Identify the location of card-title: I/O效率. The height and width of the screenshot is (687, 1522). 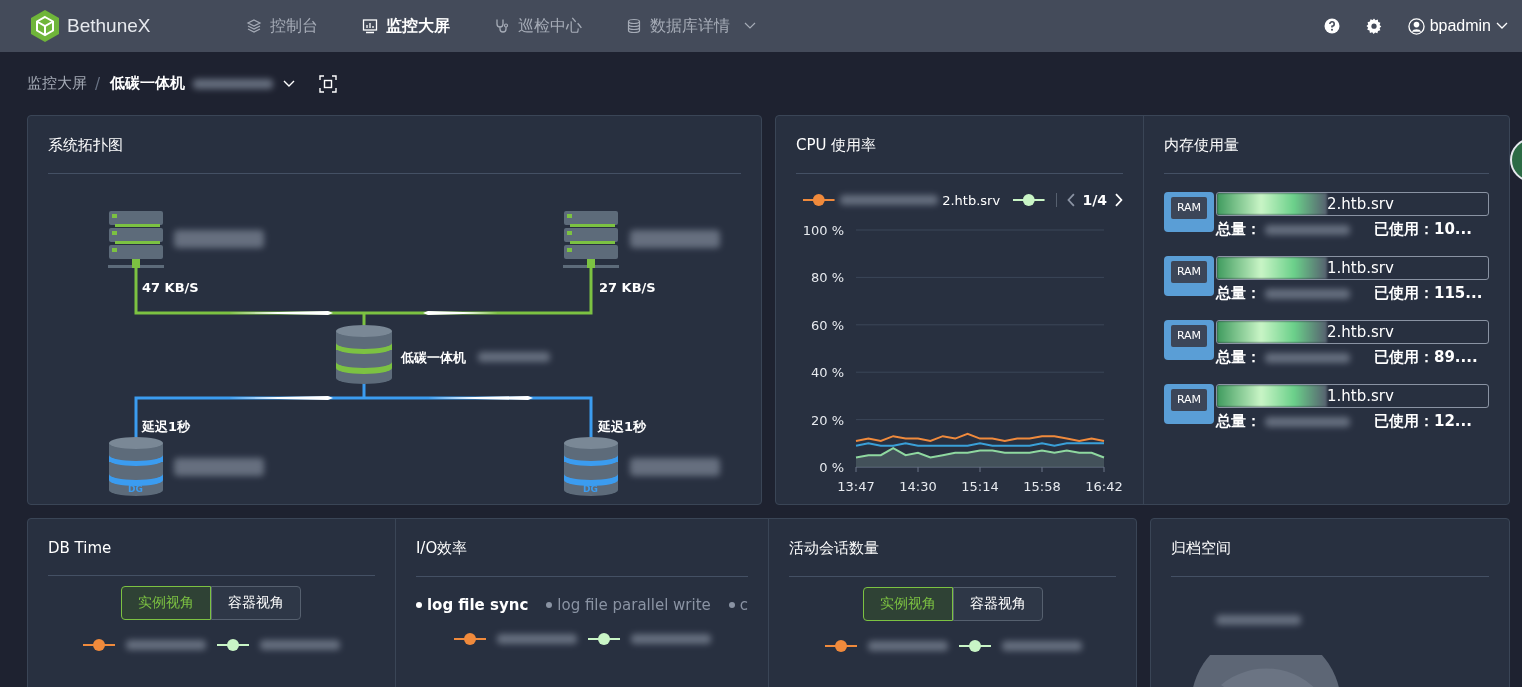
(582, 558).